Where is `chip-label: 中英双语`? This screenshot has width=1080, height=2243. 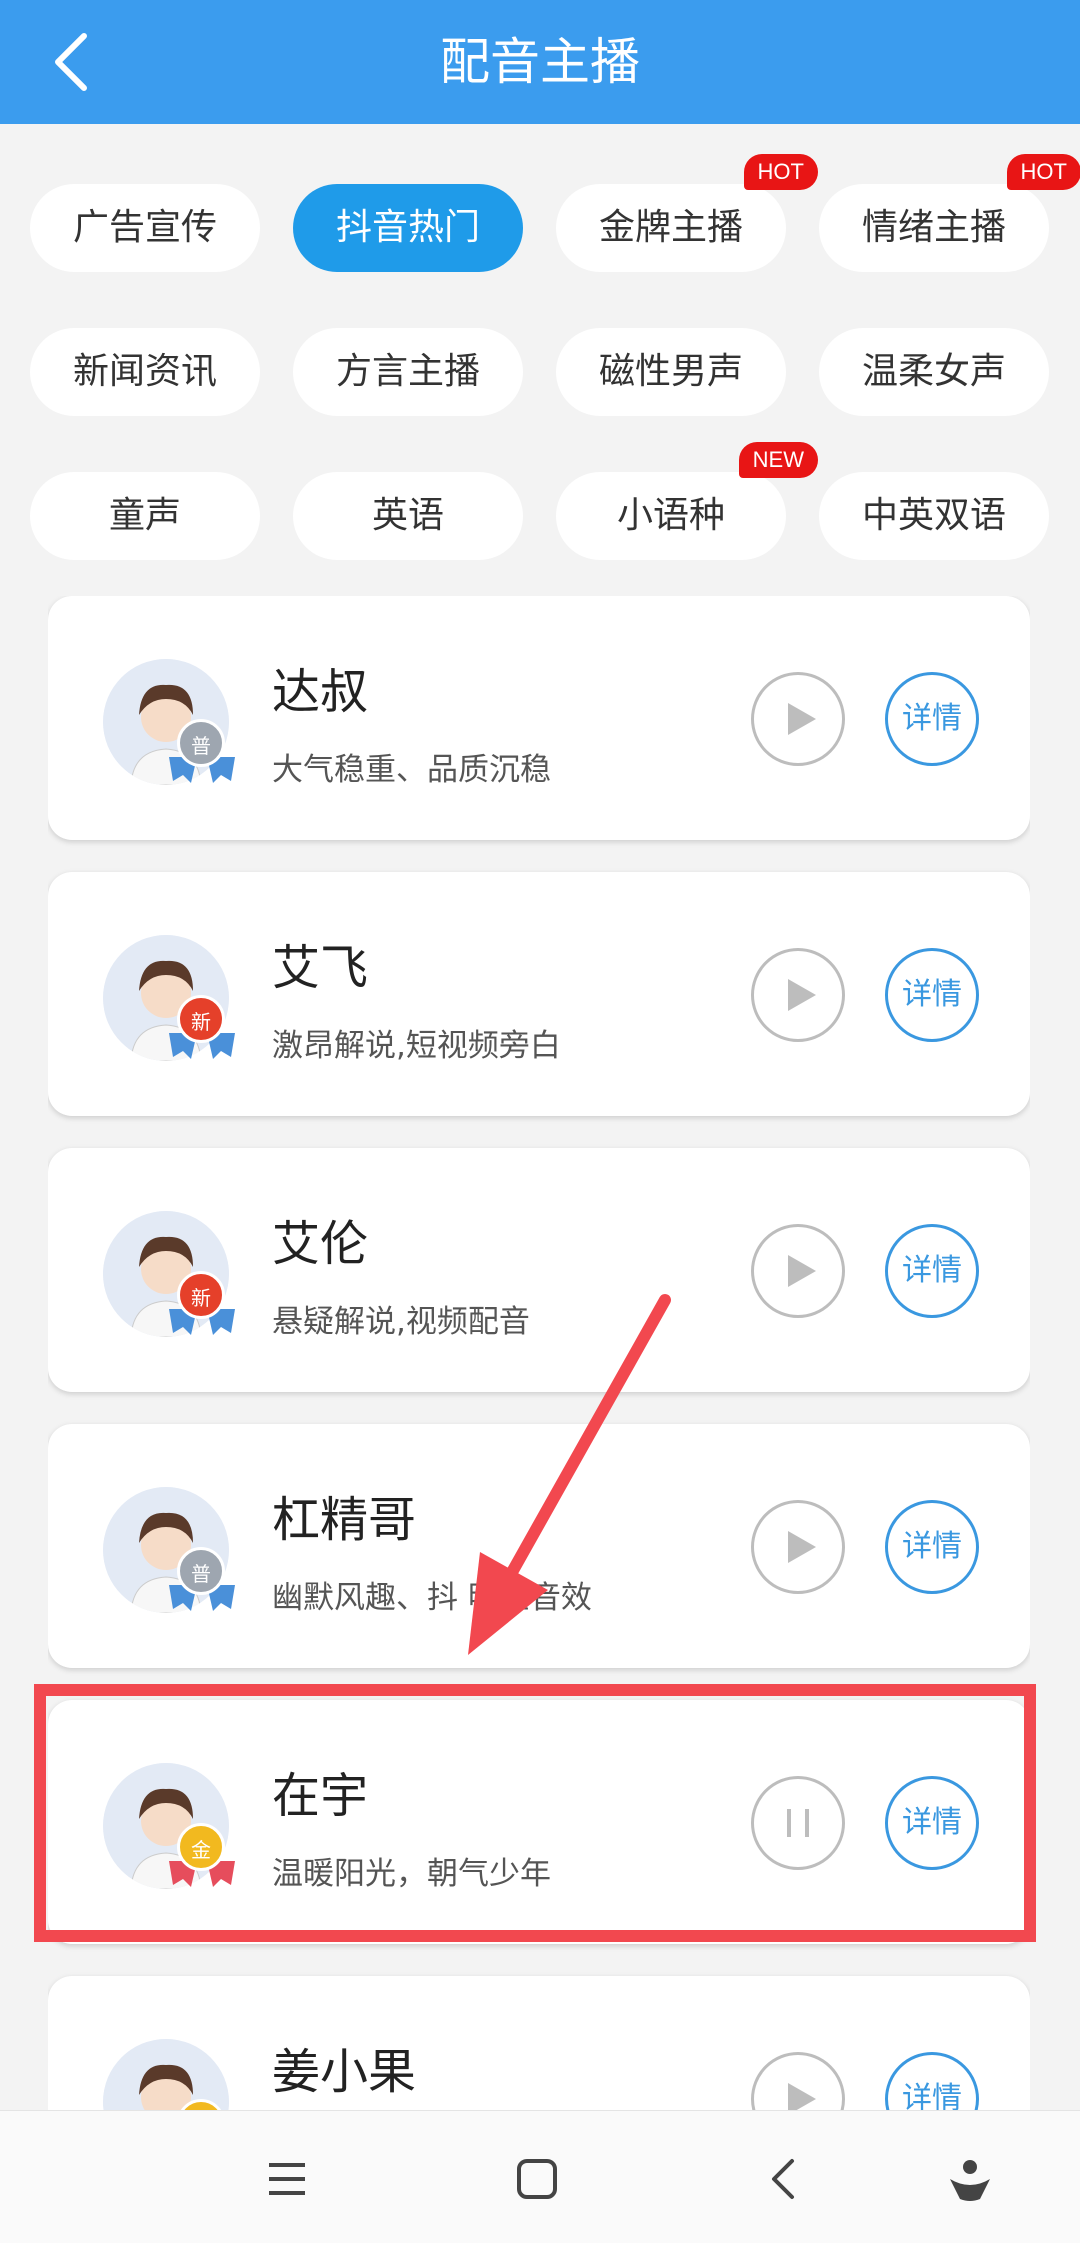
chip-label: 中英双语 is located at coordinates (933, 515).